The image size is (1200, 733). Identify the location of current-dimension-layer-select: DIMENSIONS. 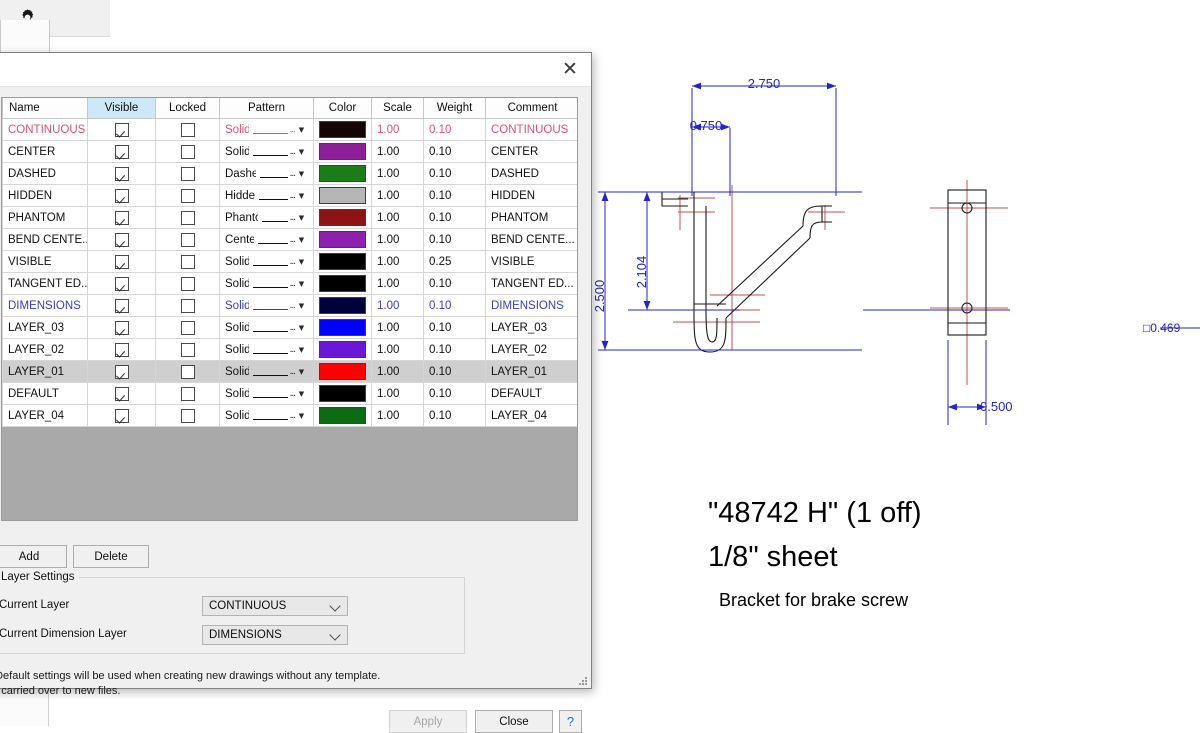
(275, 635).